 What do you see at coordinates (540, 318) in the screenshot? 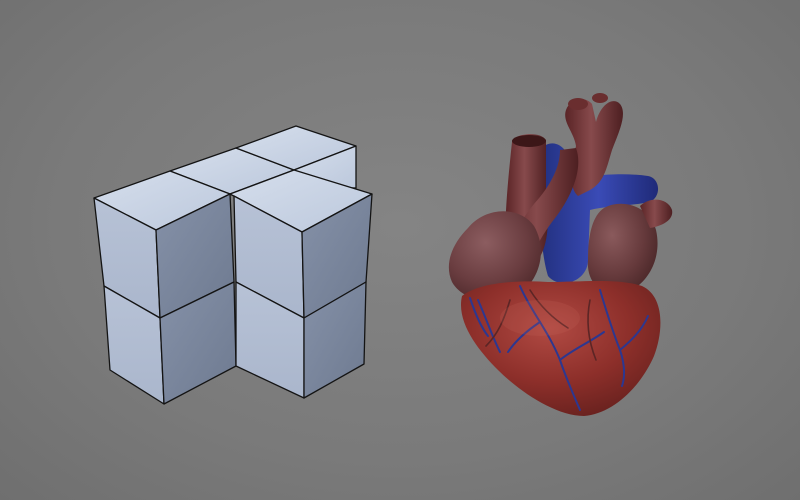
I see `muscle-highlight` at bounding box center [540, 318].